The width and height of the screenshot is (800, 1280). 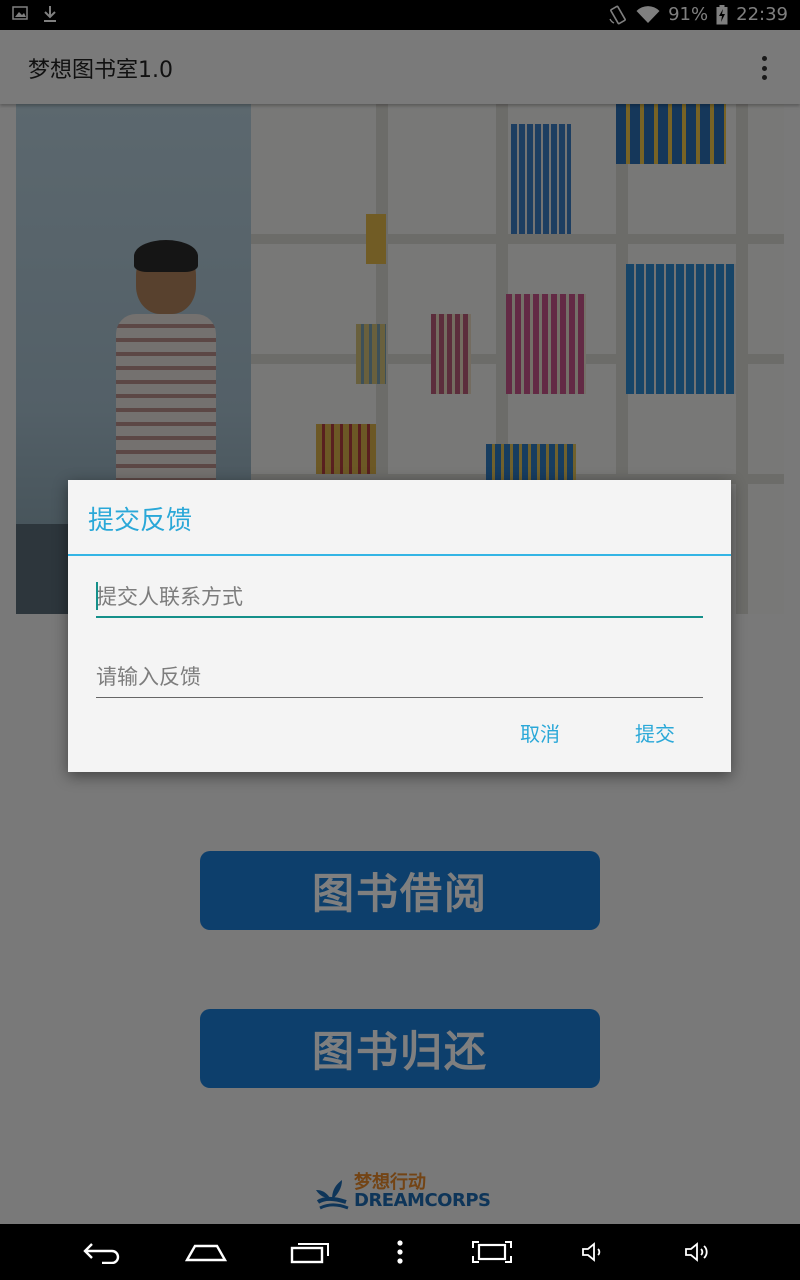 What do you see at coordinates (655, 732) in the screenshot?
I see `submit-button: 提交` at bounding box center [655, 732].